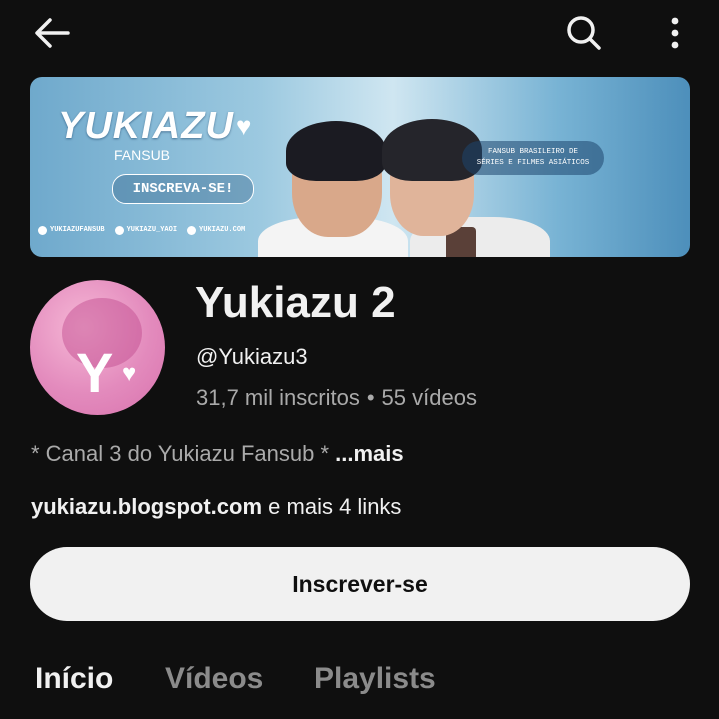  Describe the element at coordinates (180, 453) in the screenshot. I see `description-text: * Canal 3 do Yukiazu Fansub *` at that location.